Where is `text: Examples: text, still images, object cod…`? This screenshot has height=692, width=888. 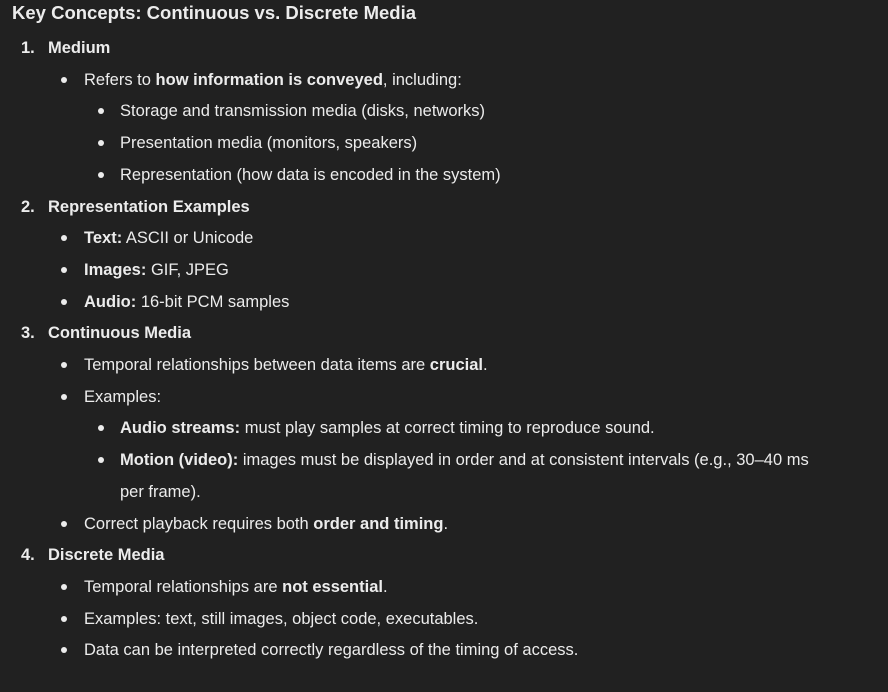 text: Examples: text, still images, object cod… is located at coordinates (281, 618).